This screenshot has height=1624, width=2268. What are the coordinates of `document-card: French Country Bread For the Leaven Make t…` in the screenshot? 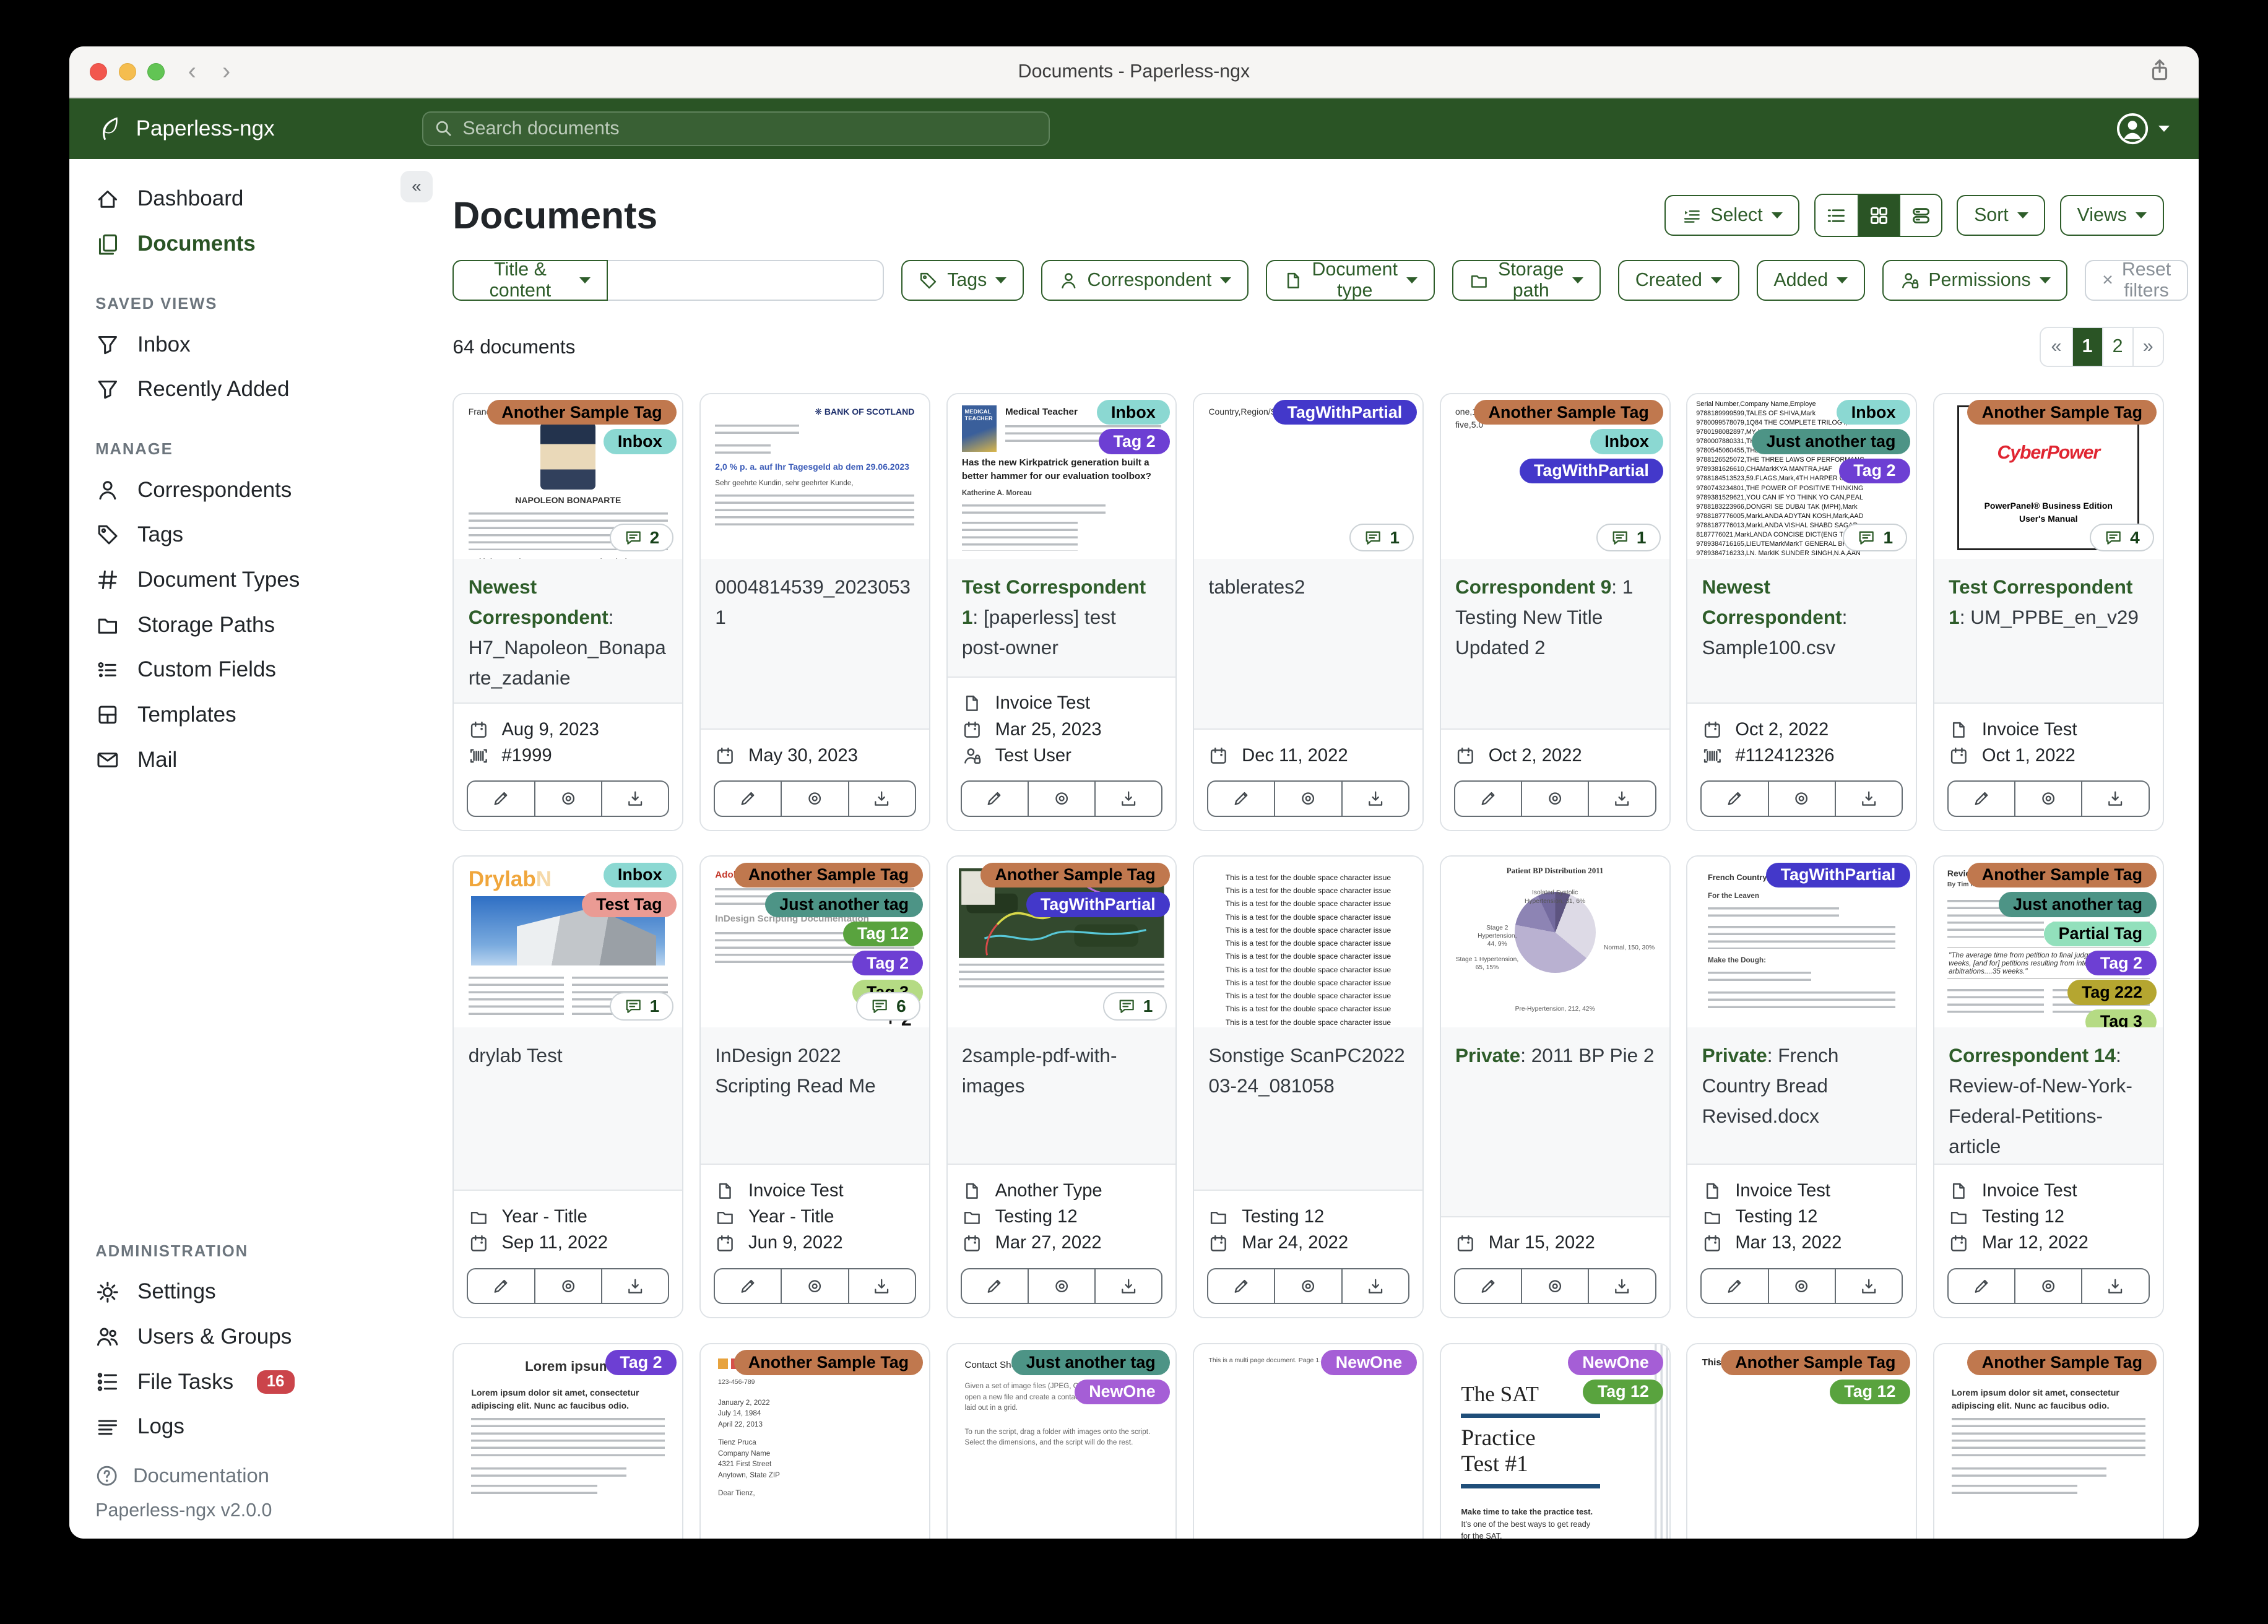 It's located at (1802, 1087).